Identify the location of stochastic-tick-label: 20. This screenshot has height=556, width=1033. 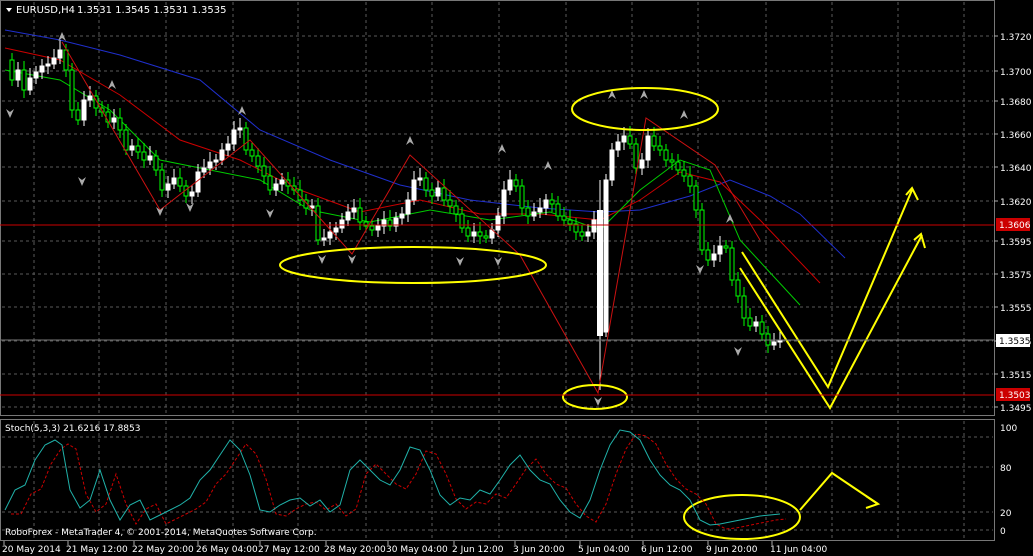
(1006, 514).